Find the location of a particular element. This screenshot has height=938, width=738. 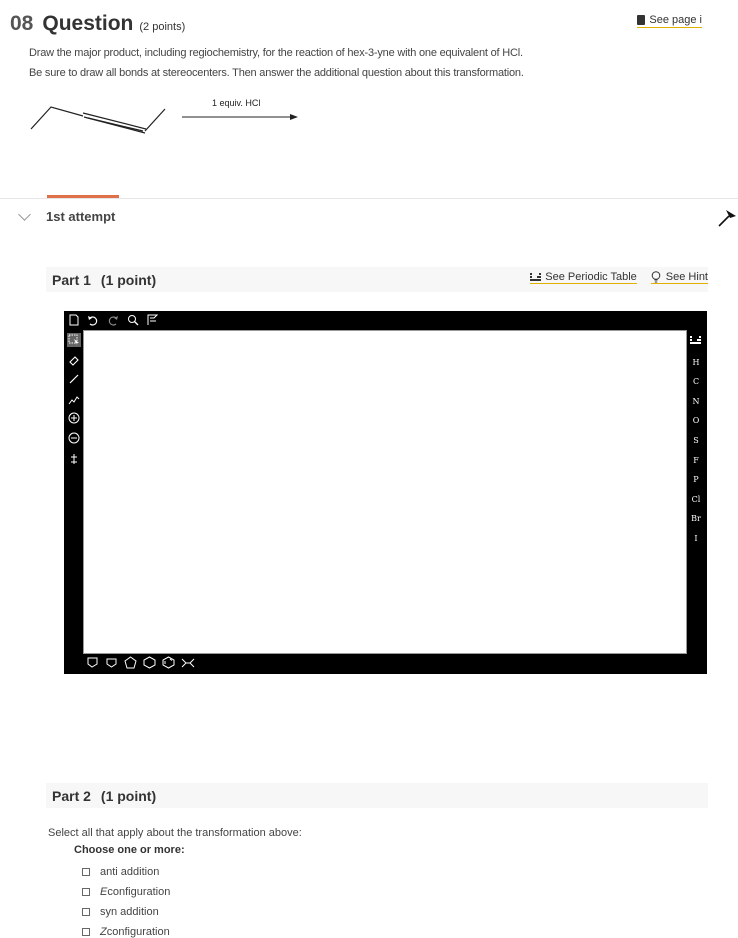

option-syn-addition: syn addition is located at coordinates (126, 912).